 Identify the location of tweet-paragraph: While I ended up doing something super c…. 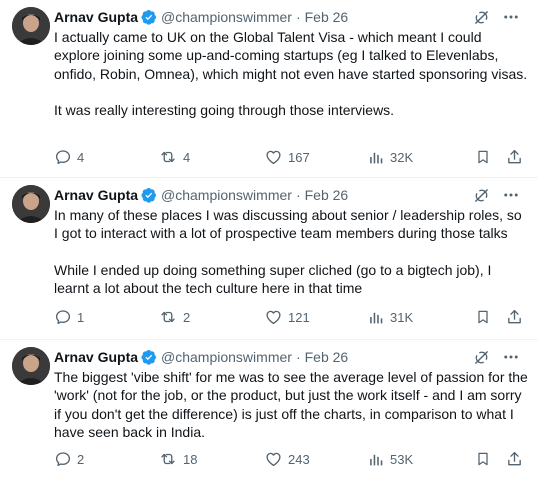
(273, 278).